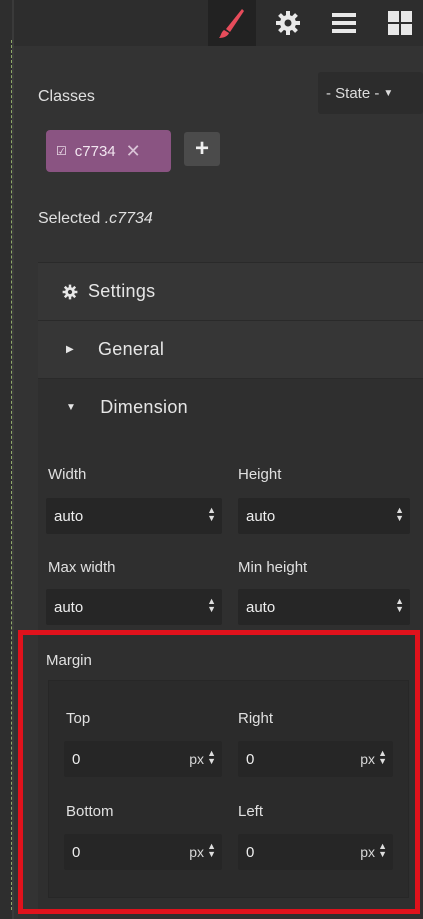 This screenshot has height=919, width=423. What do you see at coordinates (122, 291) in the screenshot?
I see `sector-settings-label: Settings` at bounding box center [122, 291].